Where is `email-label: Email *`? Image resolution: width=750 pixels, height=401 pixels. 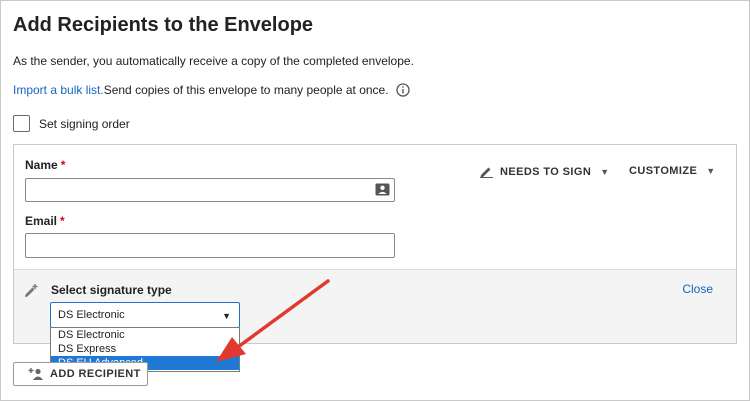 email-label: Email * is located at coordinates (45, 221).